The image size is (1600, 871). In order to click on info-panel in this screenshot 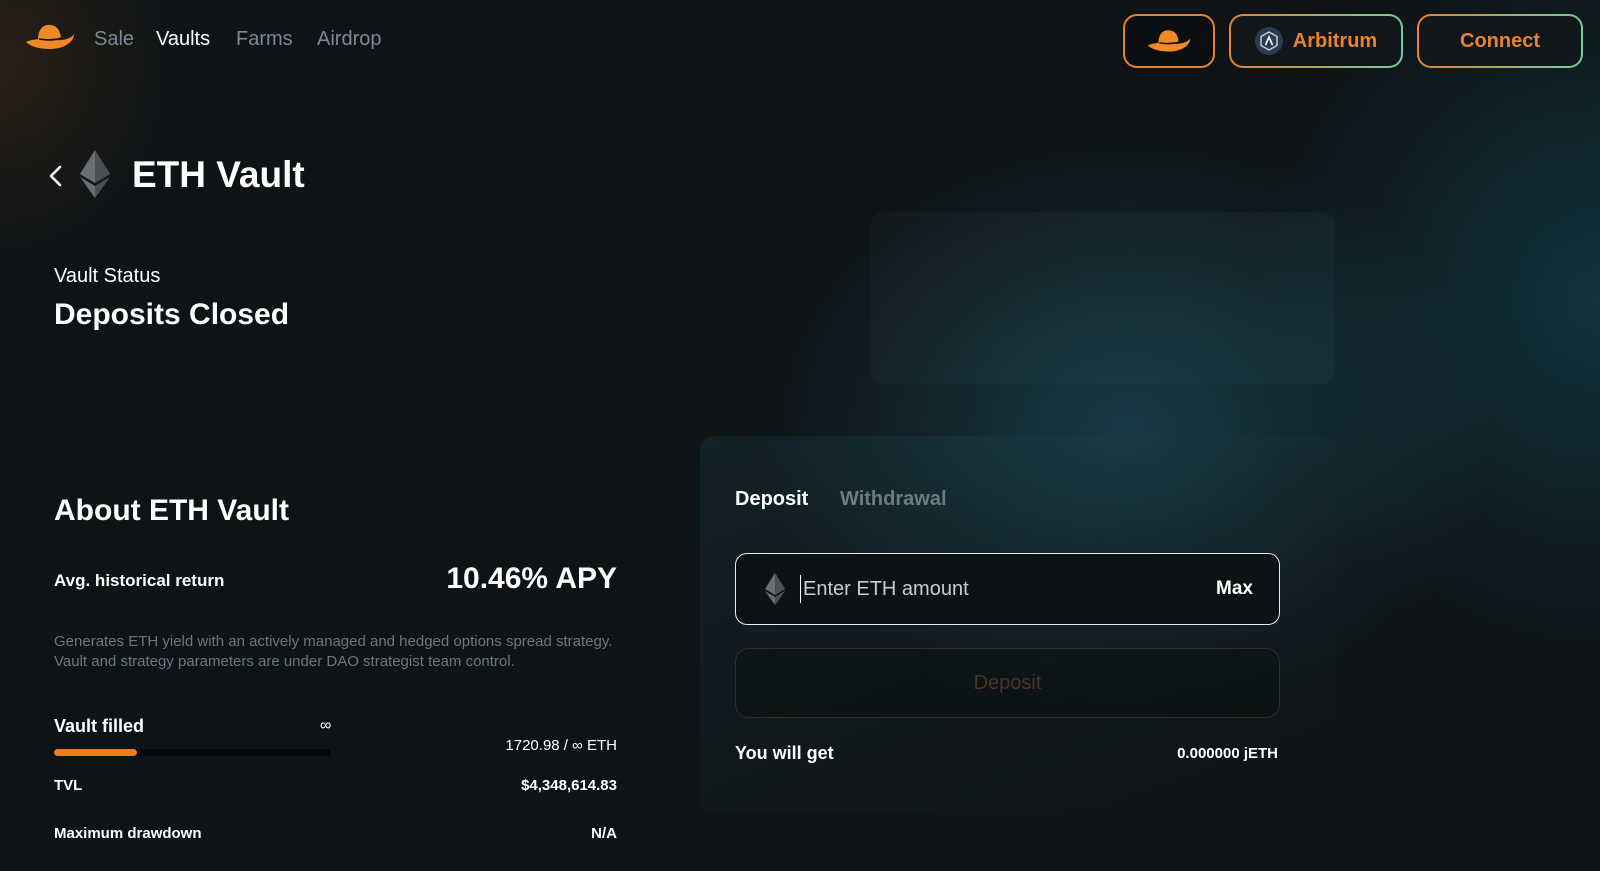, I will do `click(1102, 298)`.